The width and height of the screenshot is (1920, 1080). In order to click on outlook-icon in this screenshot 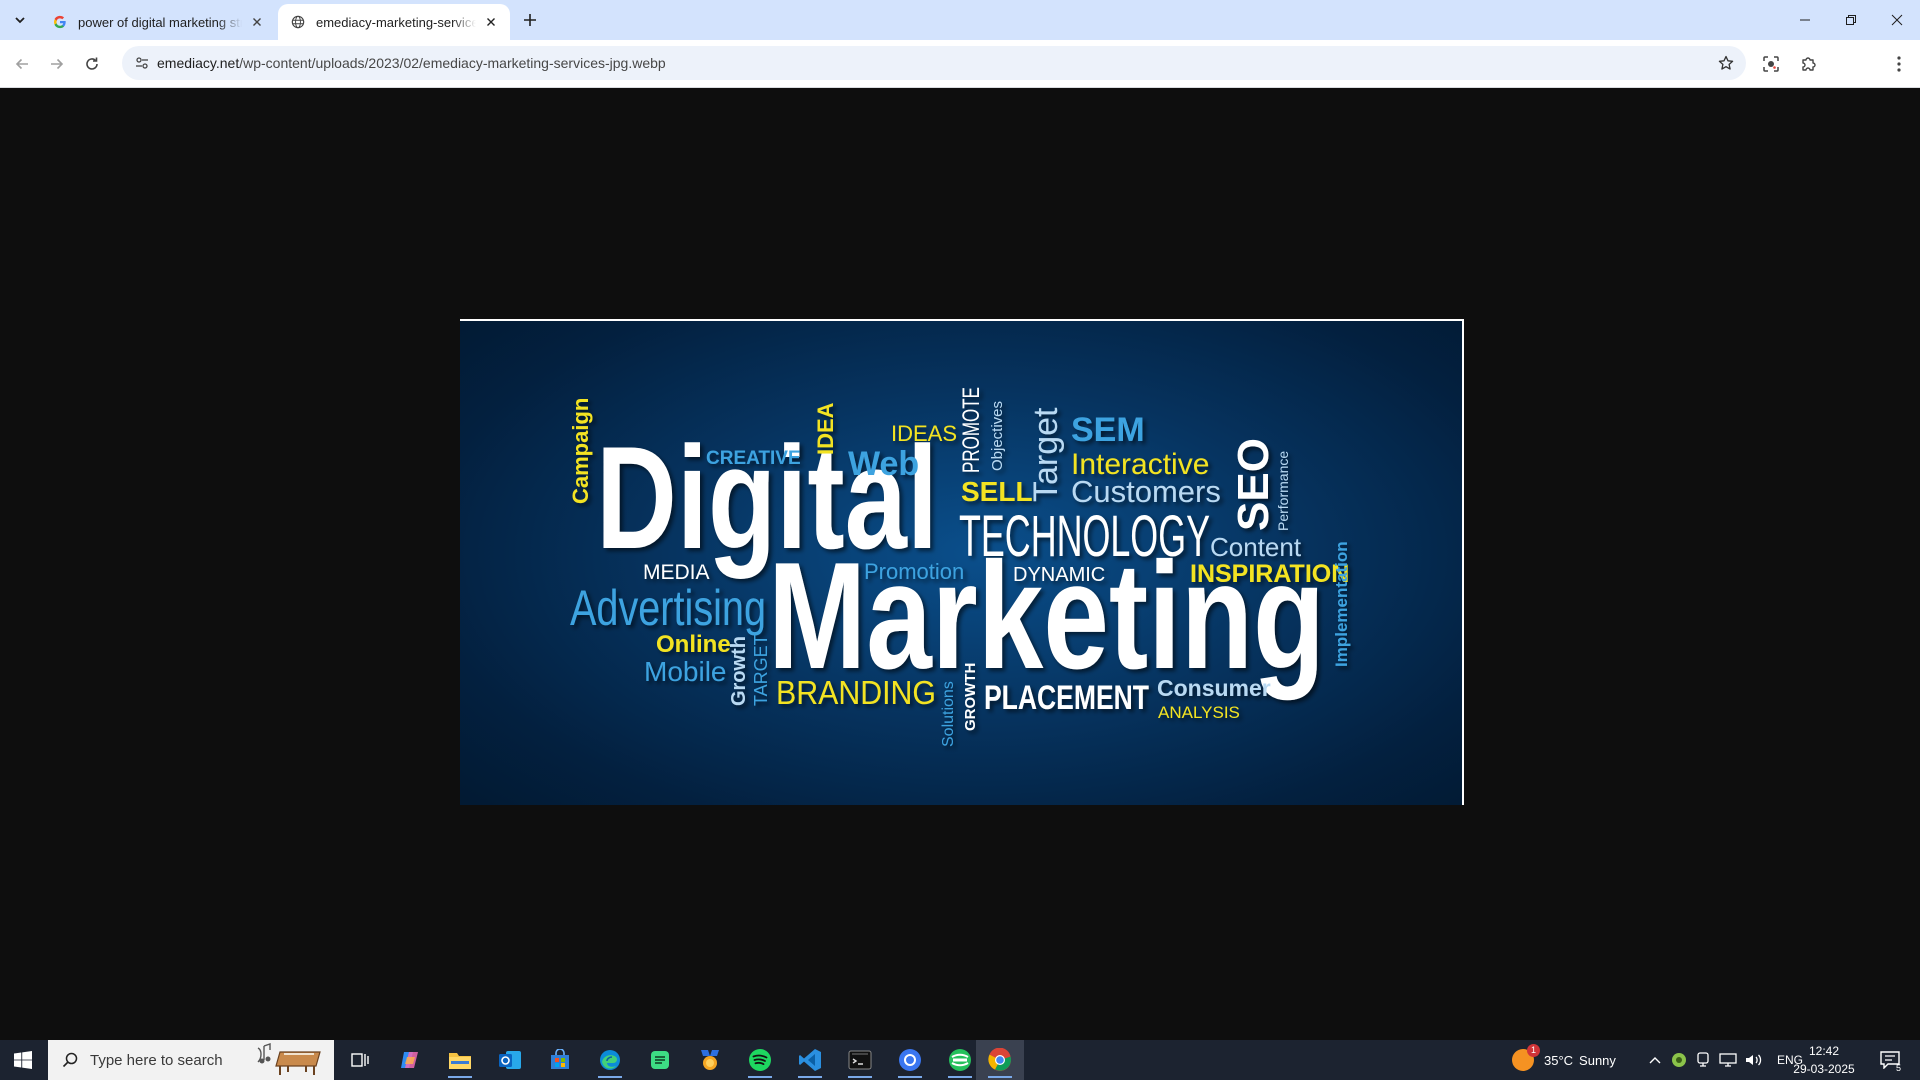, I will do `click(510, 1060)`.